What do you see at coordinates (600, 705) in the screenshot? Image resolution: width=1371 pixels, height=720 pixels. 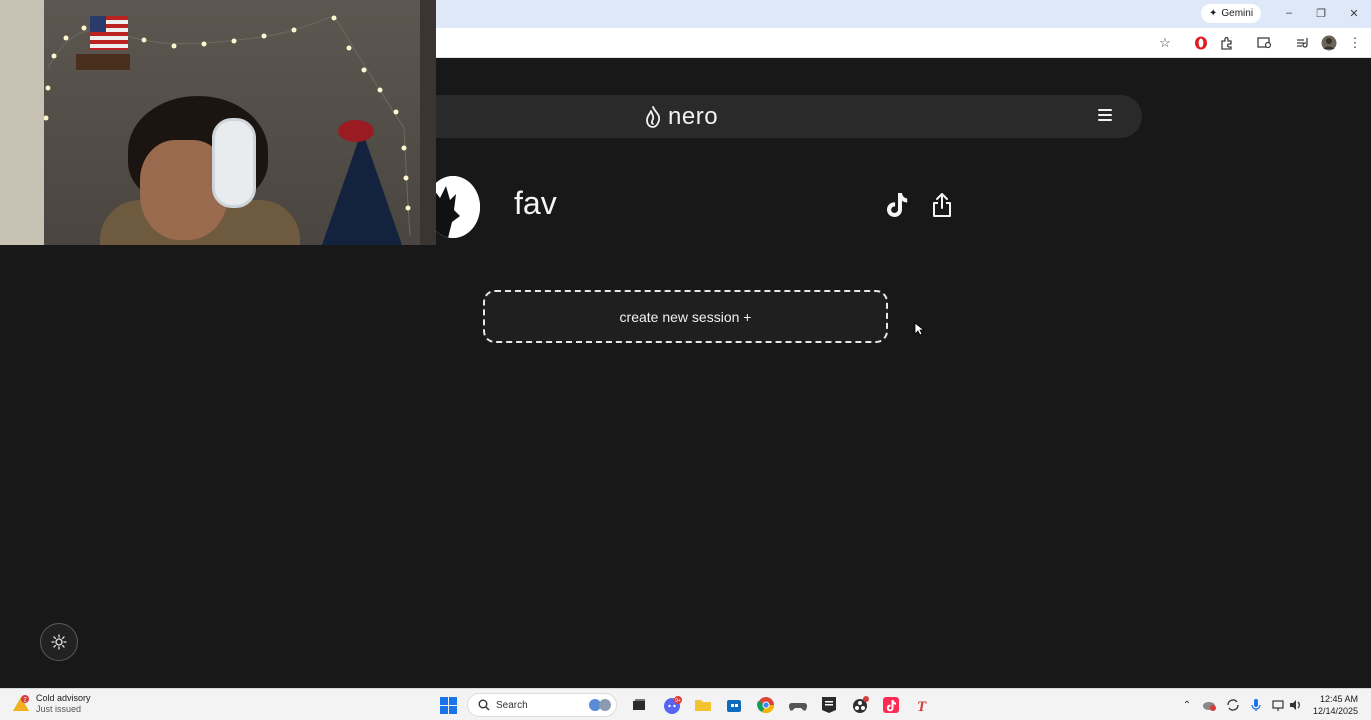 I see `search-highlight-icon` at bounding box center [600, 705].